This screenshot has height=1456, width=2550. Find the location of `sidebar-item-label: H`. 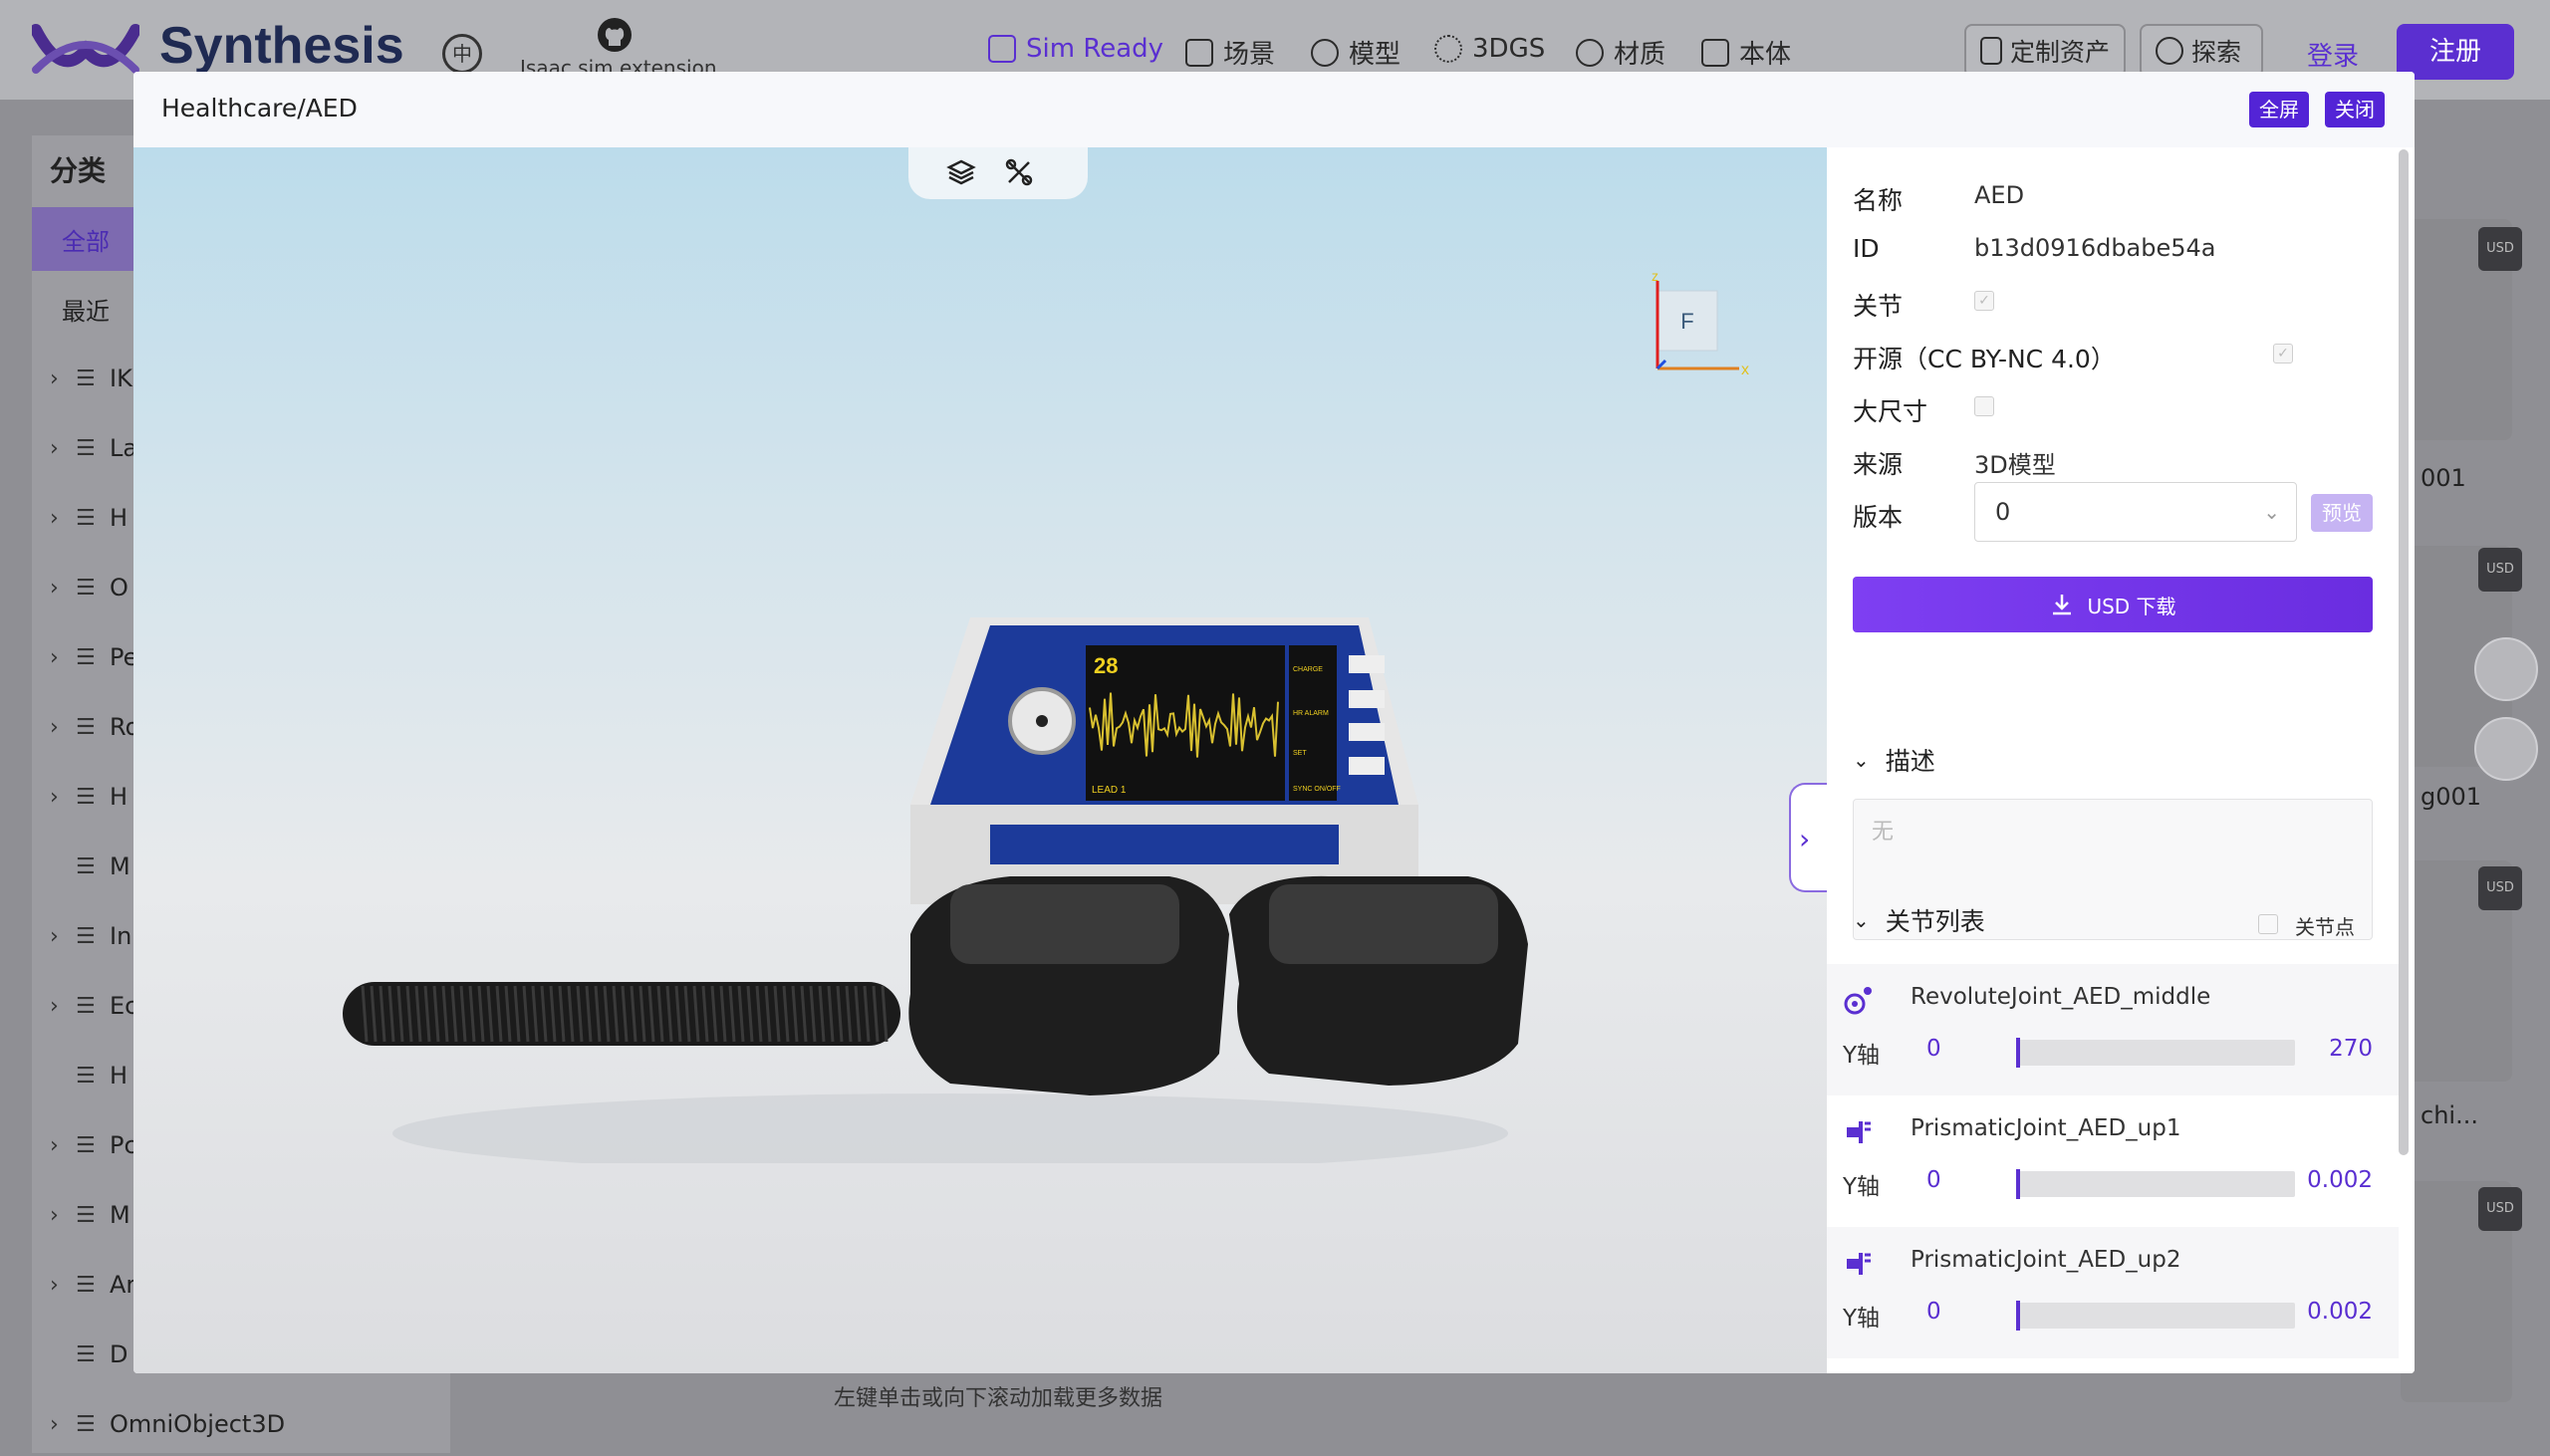

sidebar-item-label: H is located at coordinates (119, 1076).